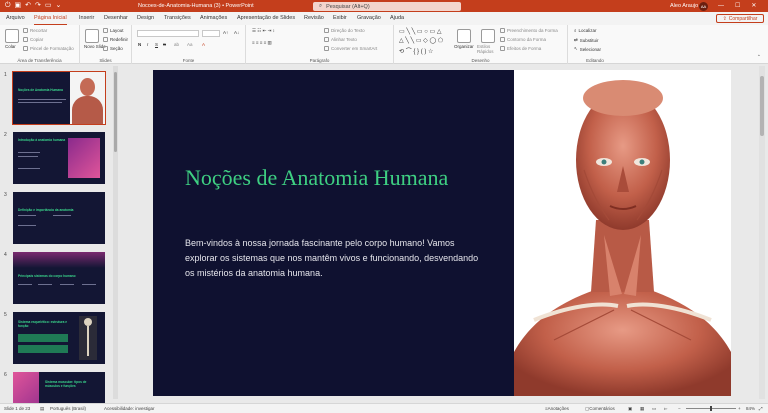 This screenshot has width=768, height=413. What do you see at coordinates (586, 40) in the screenshot?
I see `replace-button: ⇄ Substituir` at bounding box center [586, 40].